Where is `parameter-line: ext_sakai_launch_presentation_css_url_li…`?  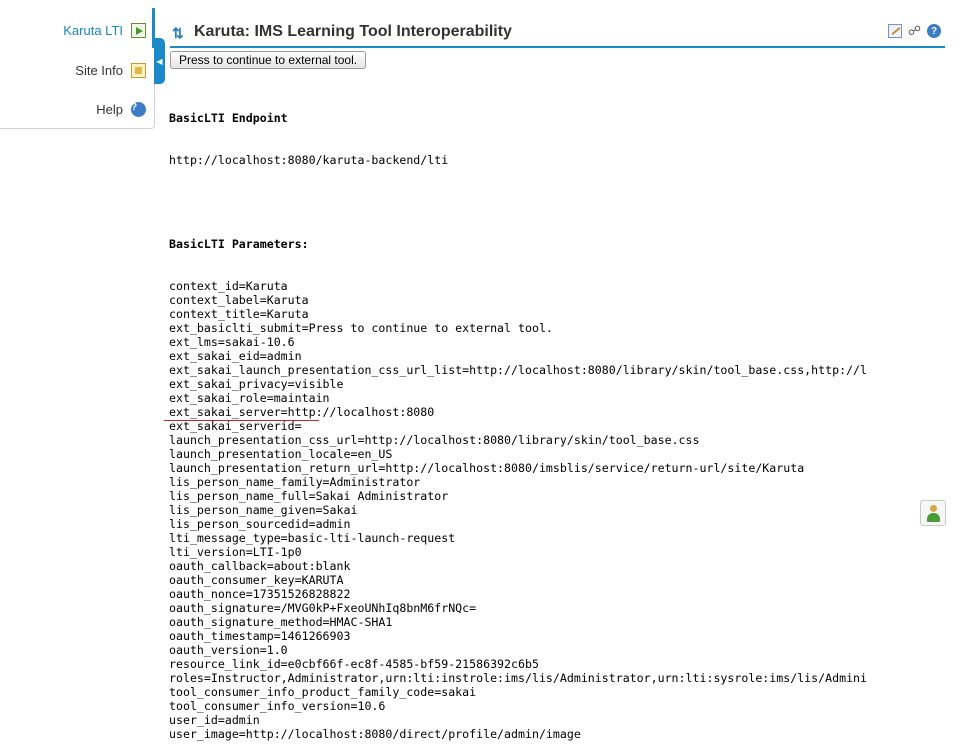
parameter-line: ext_sakai_launch_presentation_css_url_li… is located at coordinates (518, 370).